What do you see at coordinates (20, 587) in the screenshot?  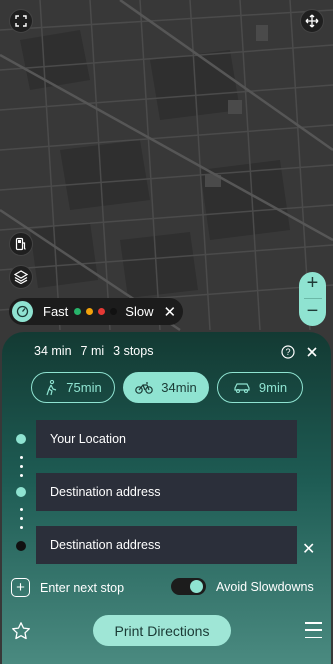 I see `add-stop-icon: +` at bounding box center [20, 587].